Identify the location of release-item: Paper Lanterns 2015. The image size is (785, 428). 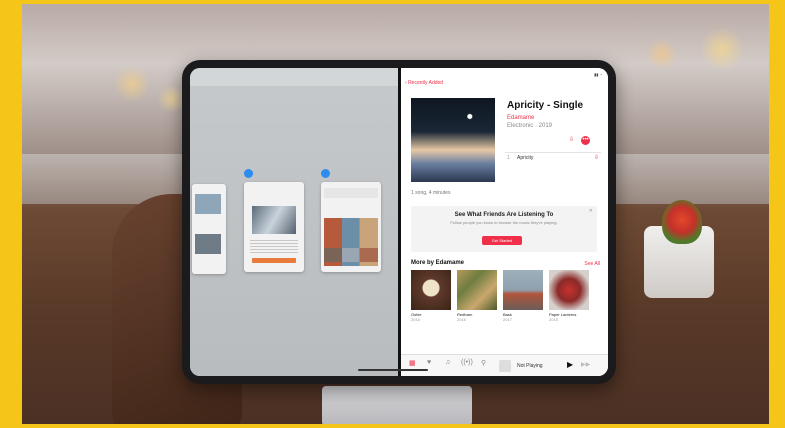
(569, 296).